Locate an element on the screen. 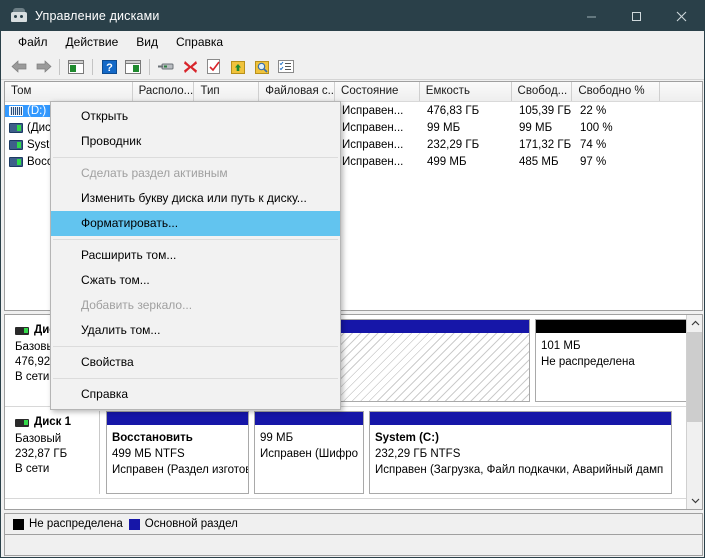 The width and height of the screenshot is (705, 558). maximize-button is located at coordinates (636, 16).